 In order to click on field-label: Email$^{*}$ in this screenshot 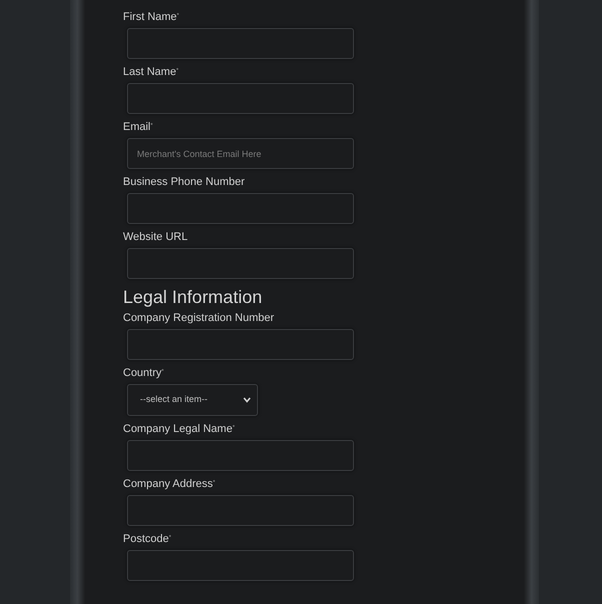, I will do `click(138, 127)`.